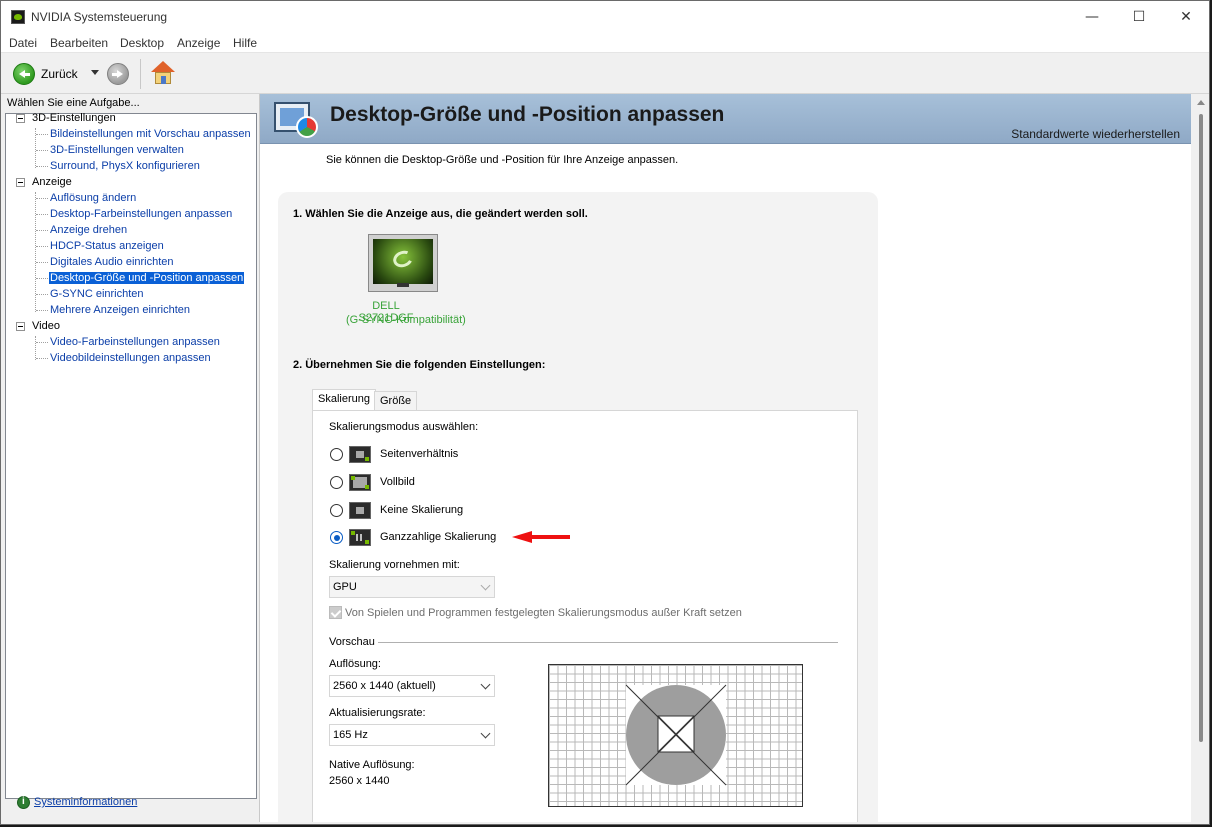  Describe the element at coordinates (198, 43) in the screenshot. I see `menu-anzeige: Anzeige` at that location.